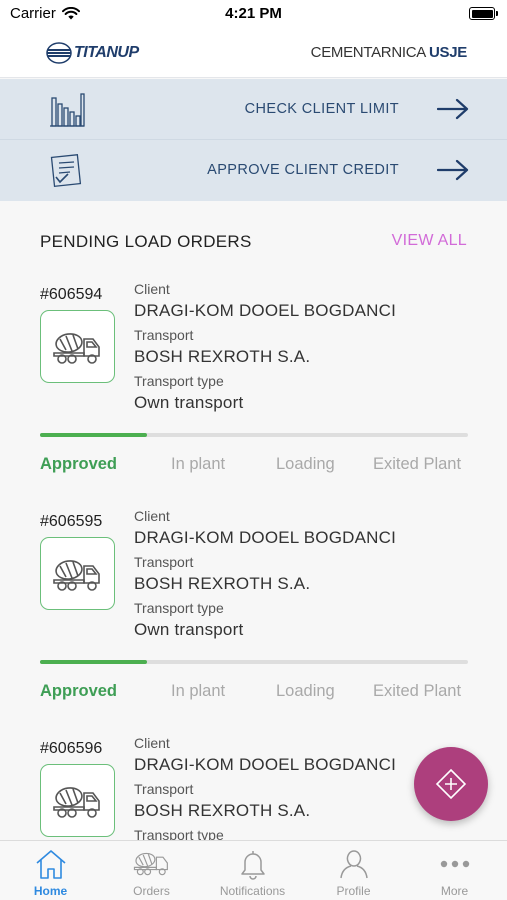 The height and width of the screenshot is (900, 507). I want to click on status-bar: Carrier 4:21 PM, so click(253, 15).